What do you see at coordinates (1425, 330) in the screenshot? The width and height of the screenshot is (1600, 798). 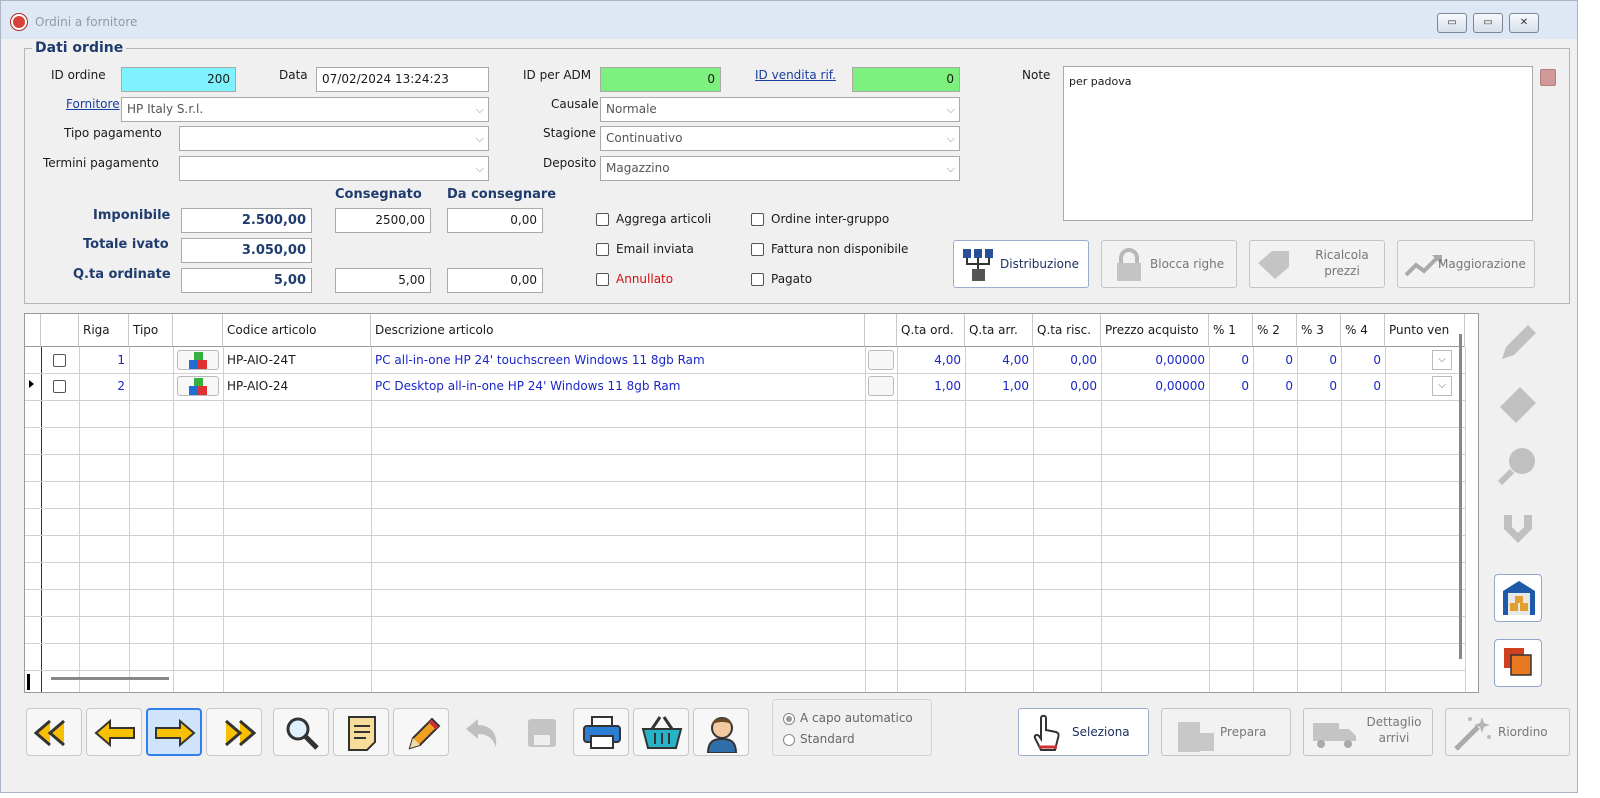 I see `col-punto-vendita: Punto ven` at bounding box center [1425, 330].